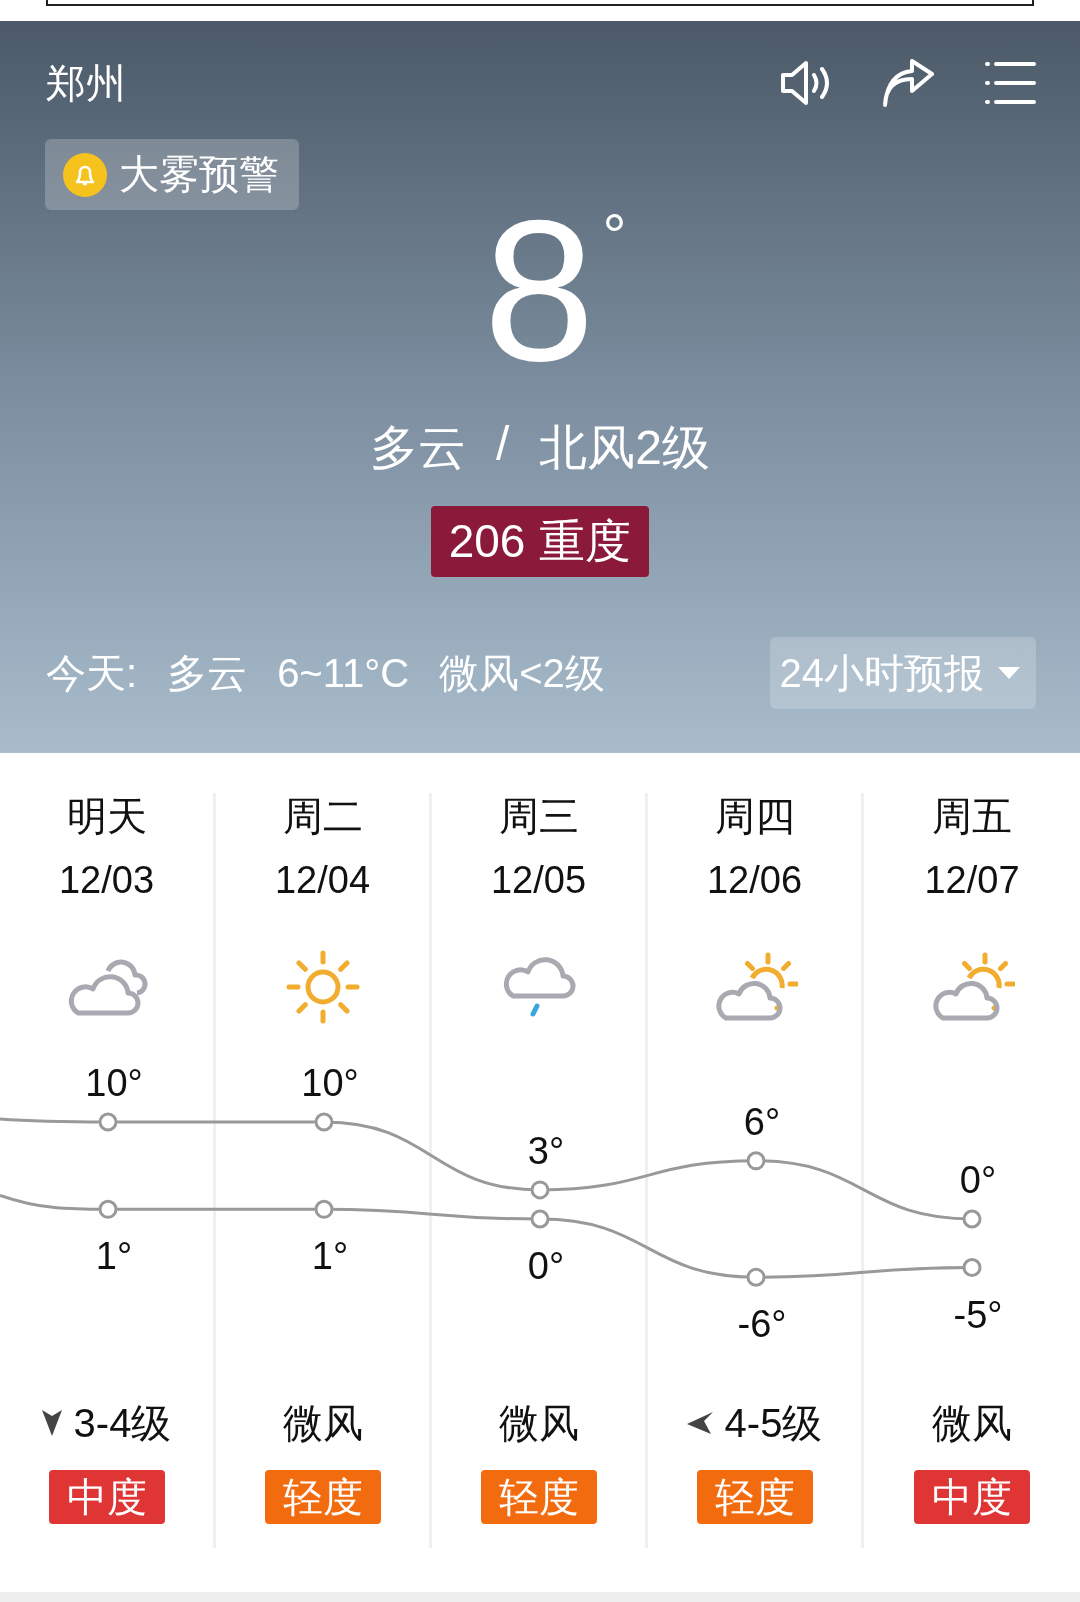 The image size is (1080, 1602). Describe the element at coordinates (539, 291) in the screenshot. I see `current-temperature: 8` at that location.